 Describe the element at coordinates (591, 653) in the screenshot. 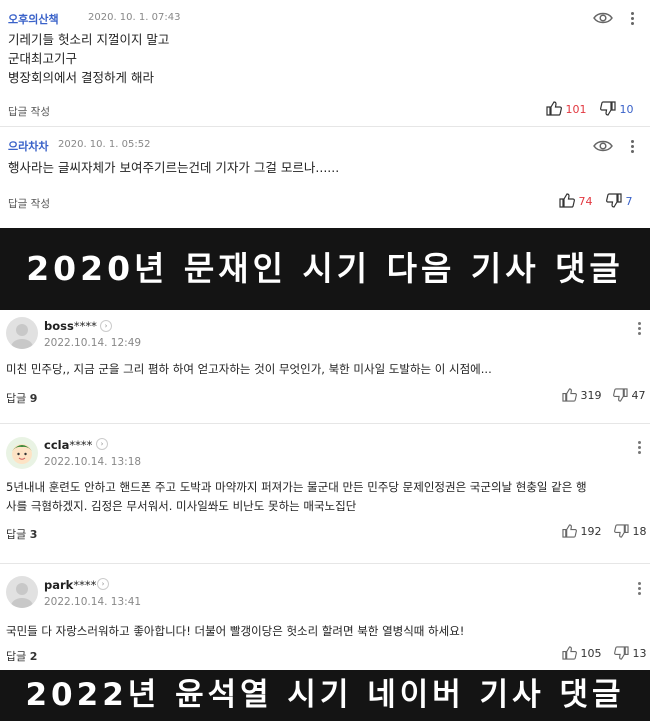

I see `like-count: 105` at that location.